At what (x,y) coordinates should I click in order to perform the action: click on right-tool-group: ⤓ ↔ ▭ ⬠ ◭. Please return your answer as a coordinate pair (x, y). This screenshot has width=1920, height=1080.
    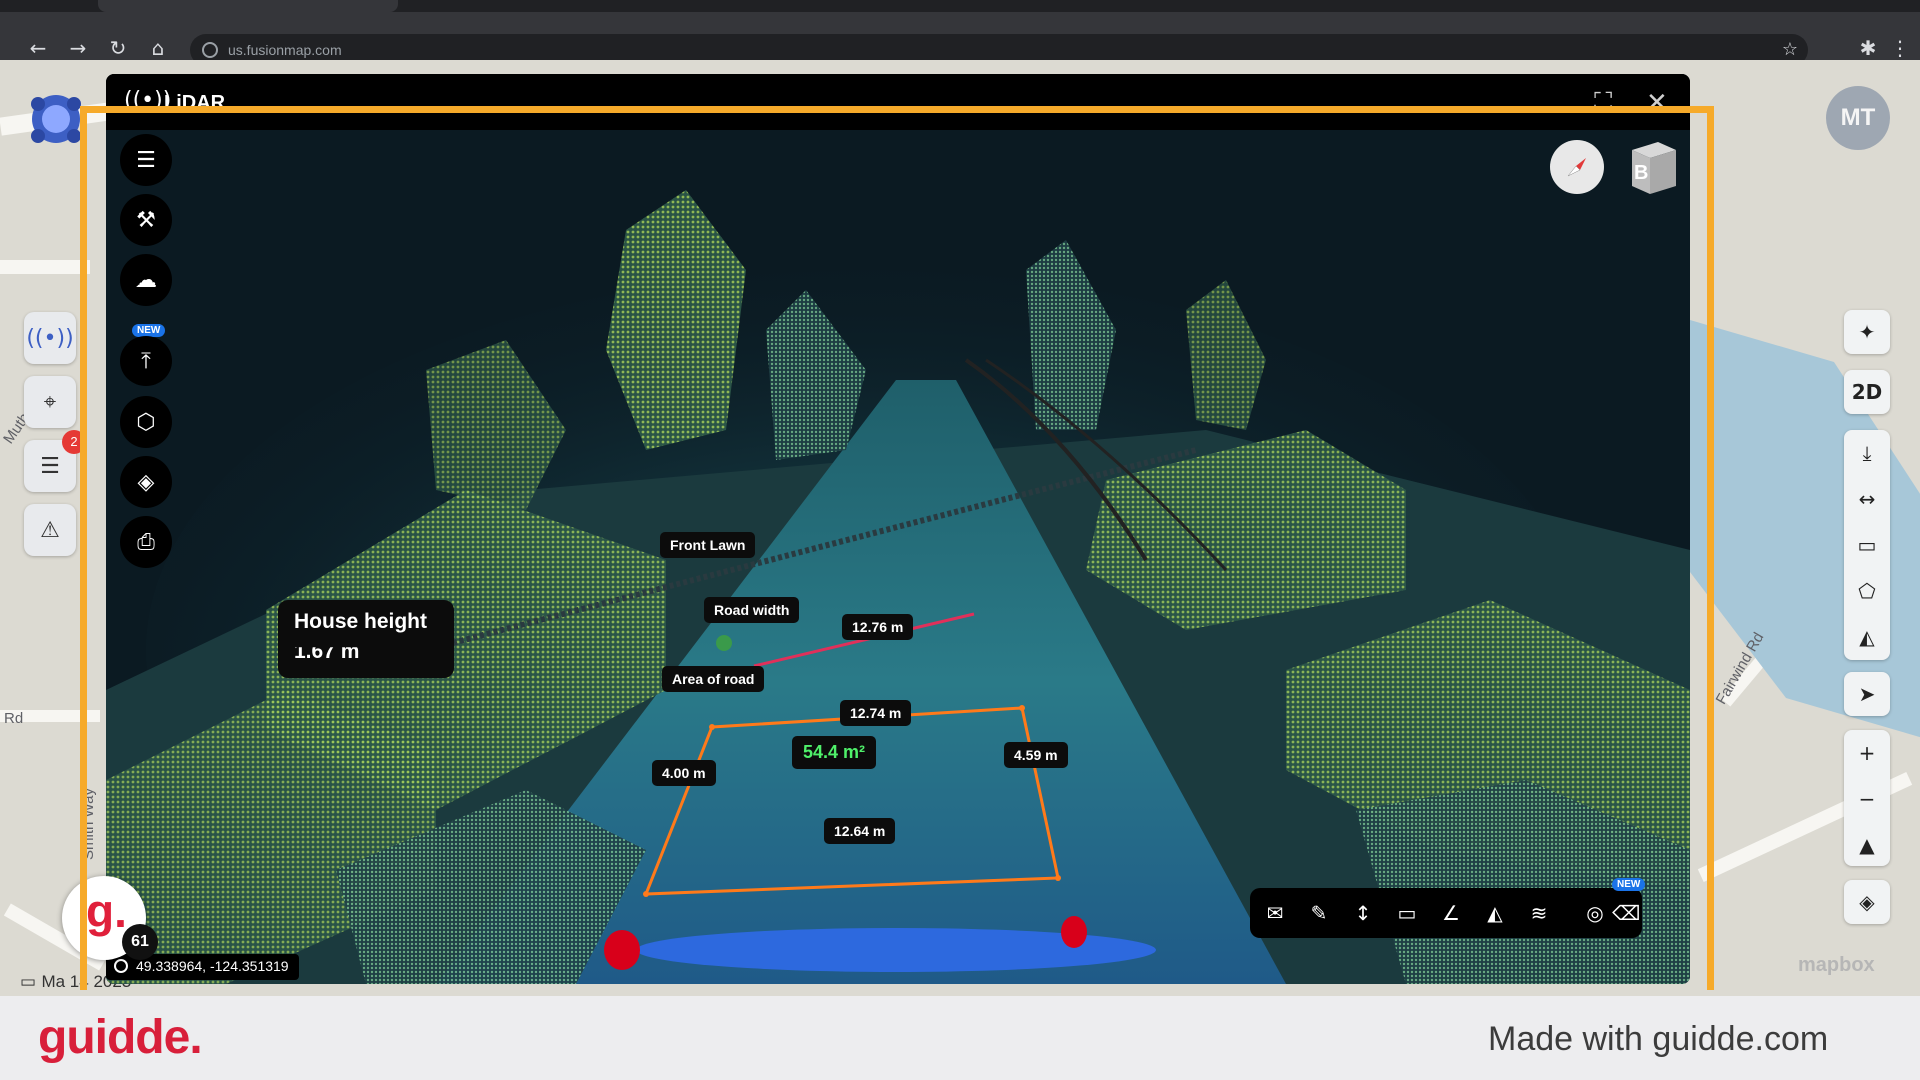
    Looking at the image, I should click on (1867, 545).